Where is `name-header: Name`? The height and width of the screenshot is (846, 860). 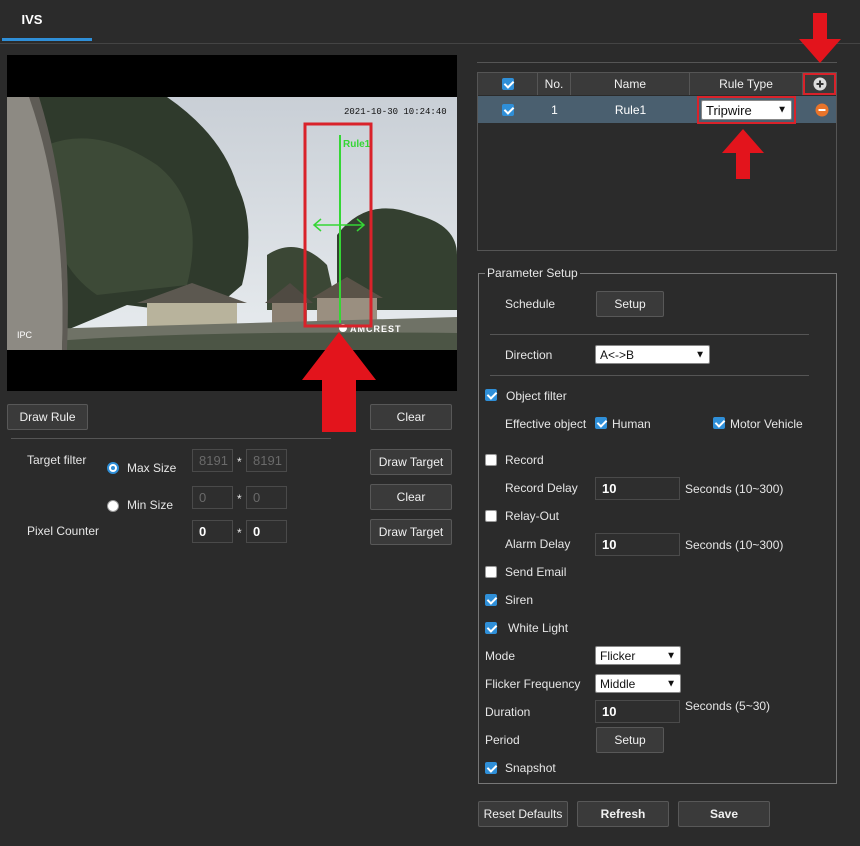
name-header: Name is located at coordinates (630, 84).